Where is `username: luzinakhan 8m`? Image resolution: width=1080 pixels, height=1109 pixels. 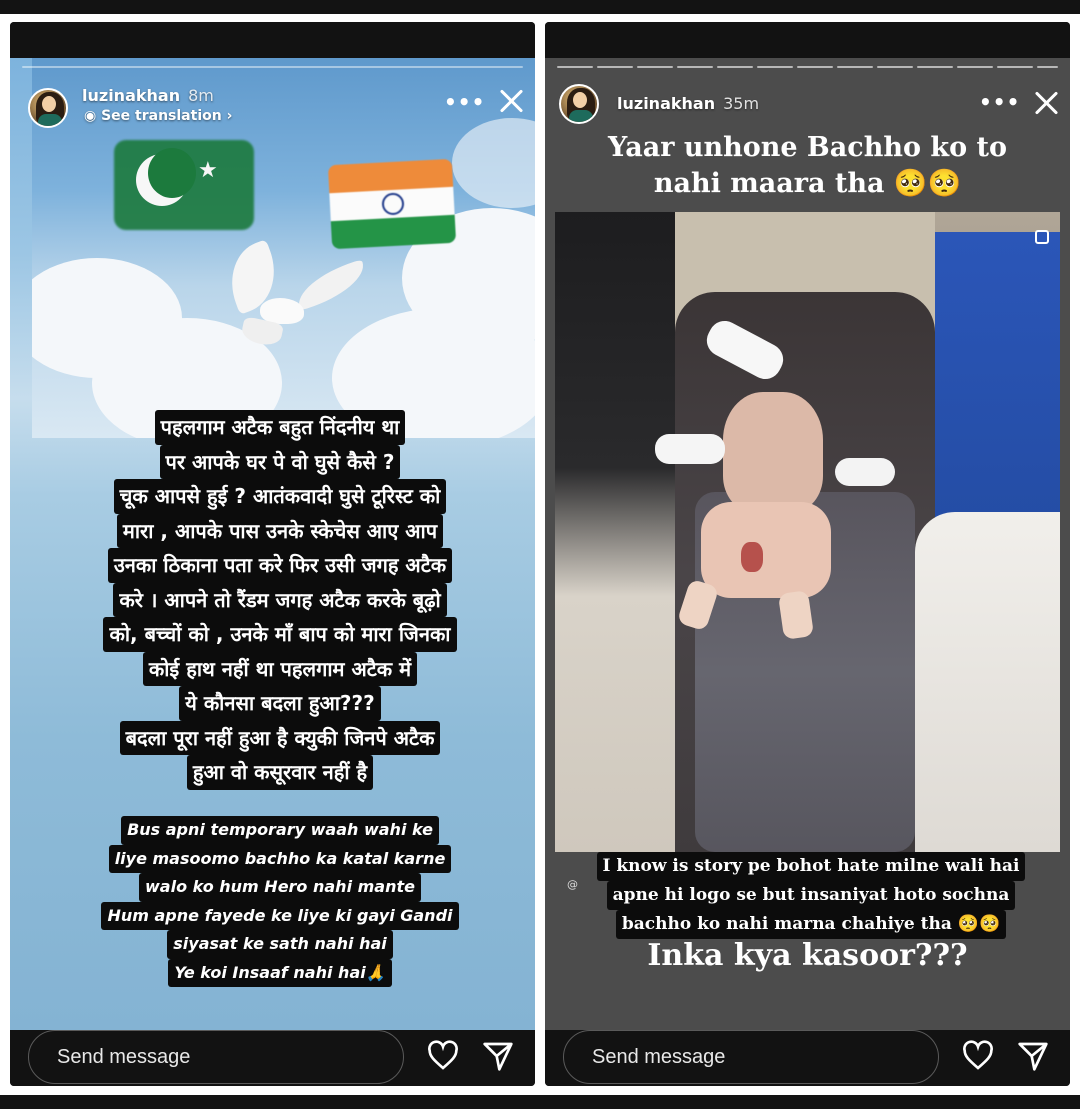
username: luzinakhan 8m is located at coordinates (148, 95).